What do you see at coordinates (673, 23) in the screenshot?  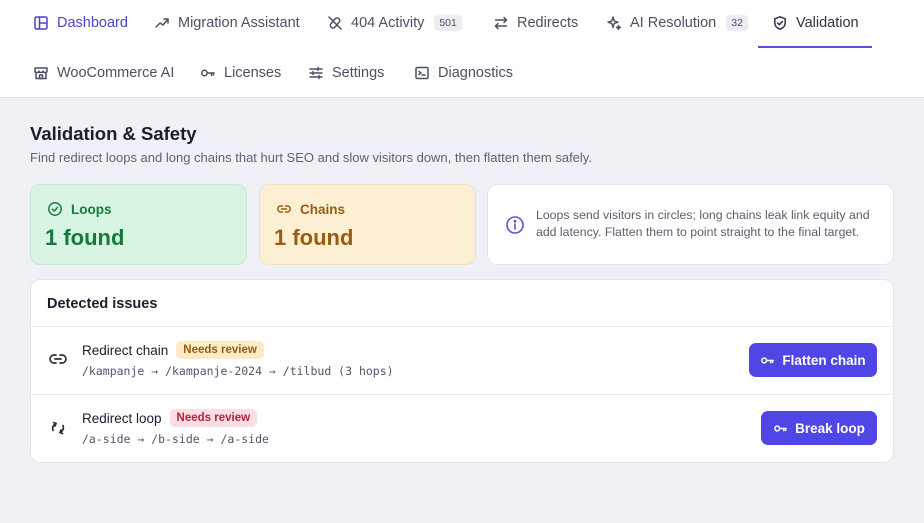 I see `nav-ai-resolution-label: AI Resolution` at bounding box center [673, 23].